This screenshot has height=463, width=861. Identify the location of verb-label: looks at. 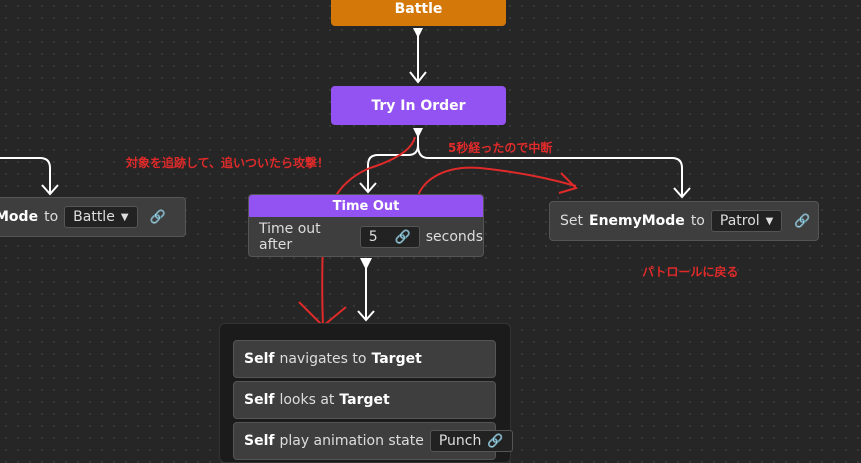
(307, 400).